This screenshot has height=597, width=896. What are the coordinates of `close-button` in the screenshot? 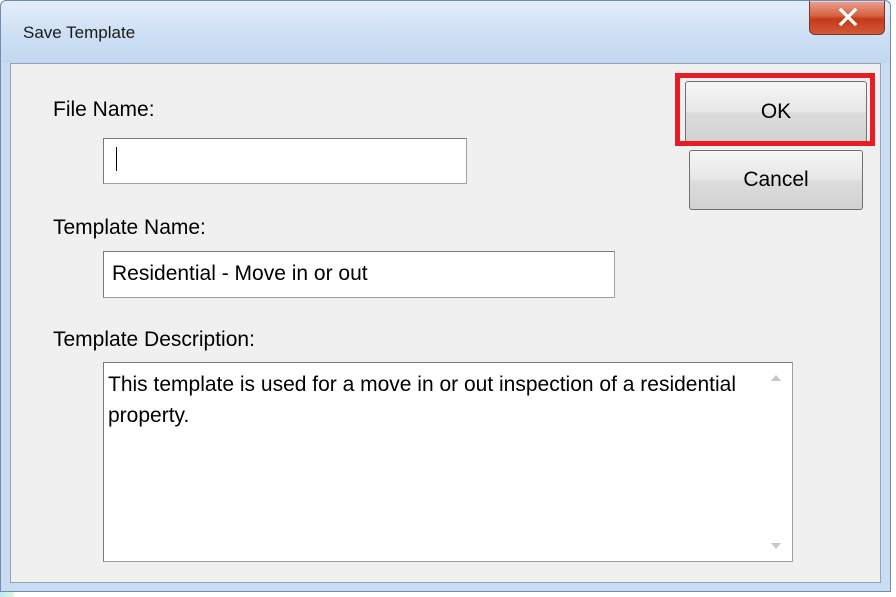 It's located at (847, 18).